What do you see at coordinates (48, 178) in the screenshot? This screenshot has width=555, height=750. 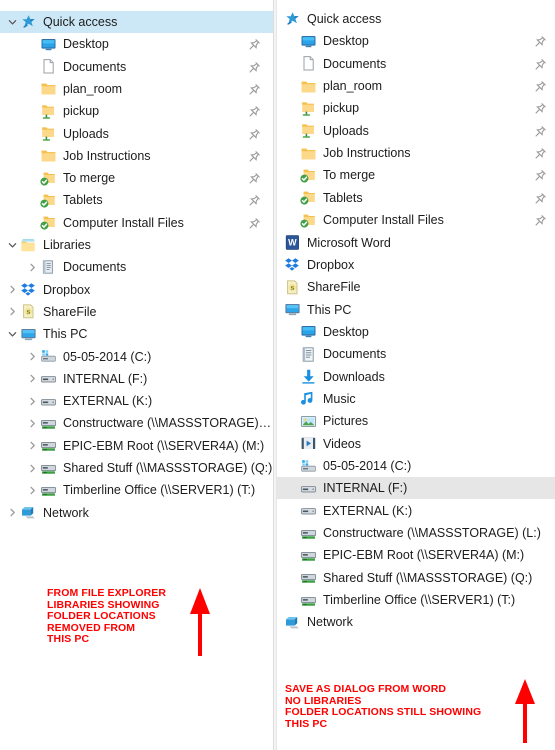 I see `folder-sync-icon` at bounding box center [48, 178].